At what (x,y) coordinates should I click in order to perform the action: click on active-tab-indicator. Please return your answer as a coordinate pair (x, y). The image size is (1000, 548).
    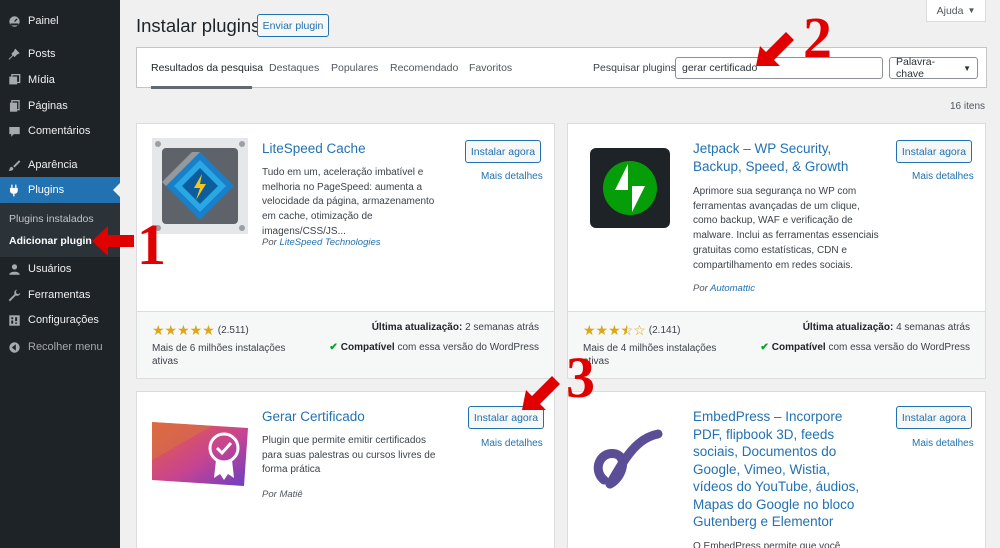
    Looking at the image, I should click on (201, 87).